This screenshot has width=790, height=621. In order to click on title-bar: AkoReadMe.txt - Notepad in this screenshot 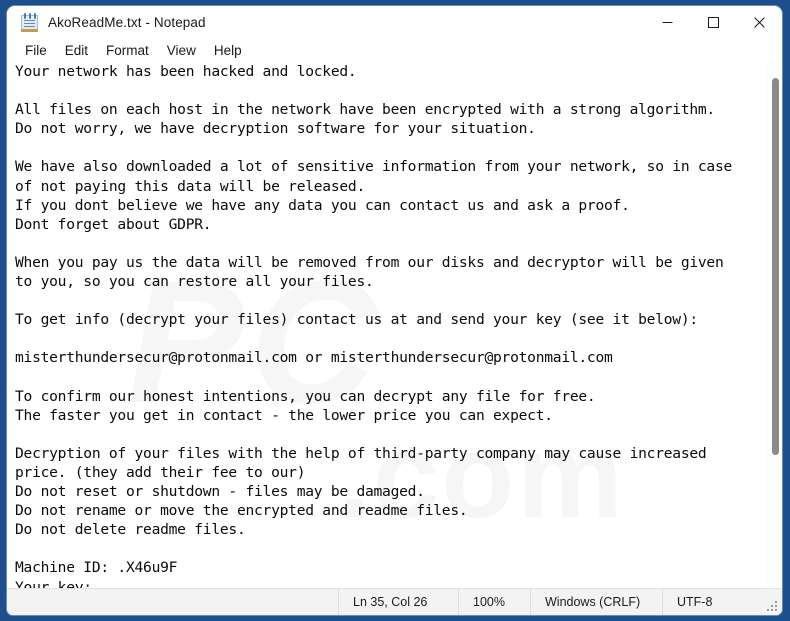, I will do `click(394, 22)`.